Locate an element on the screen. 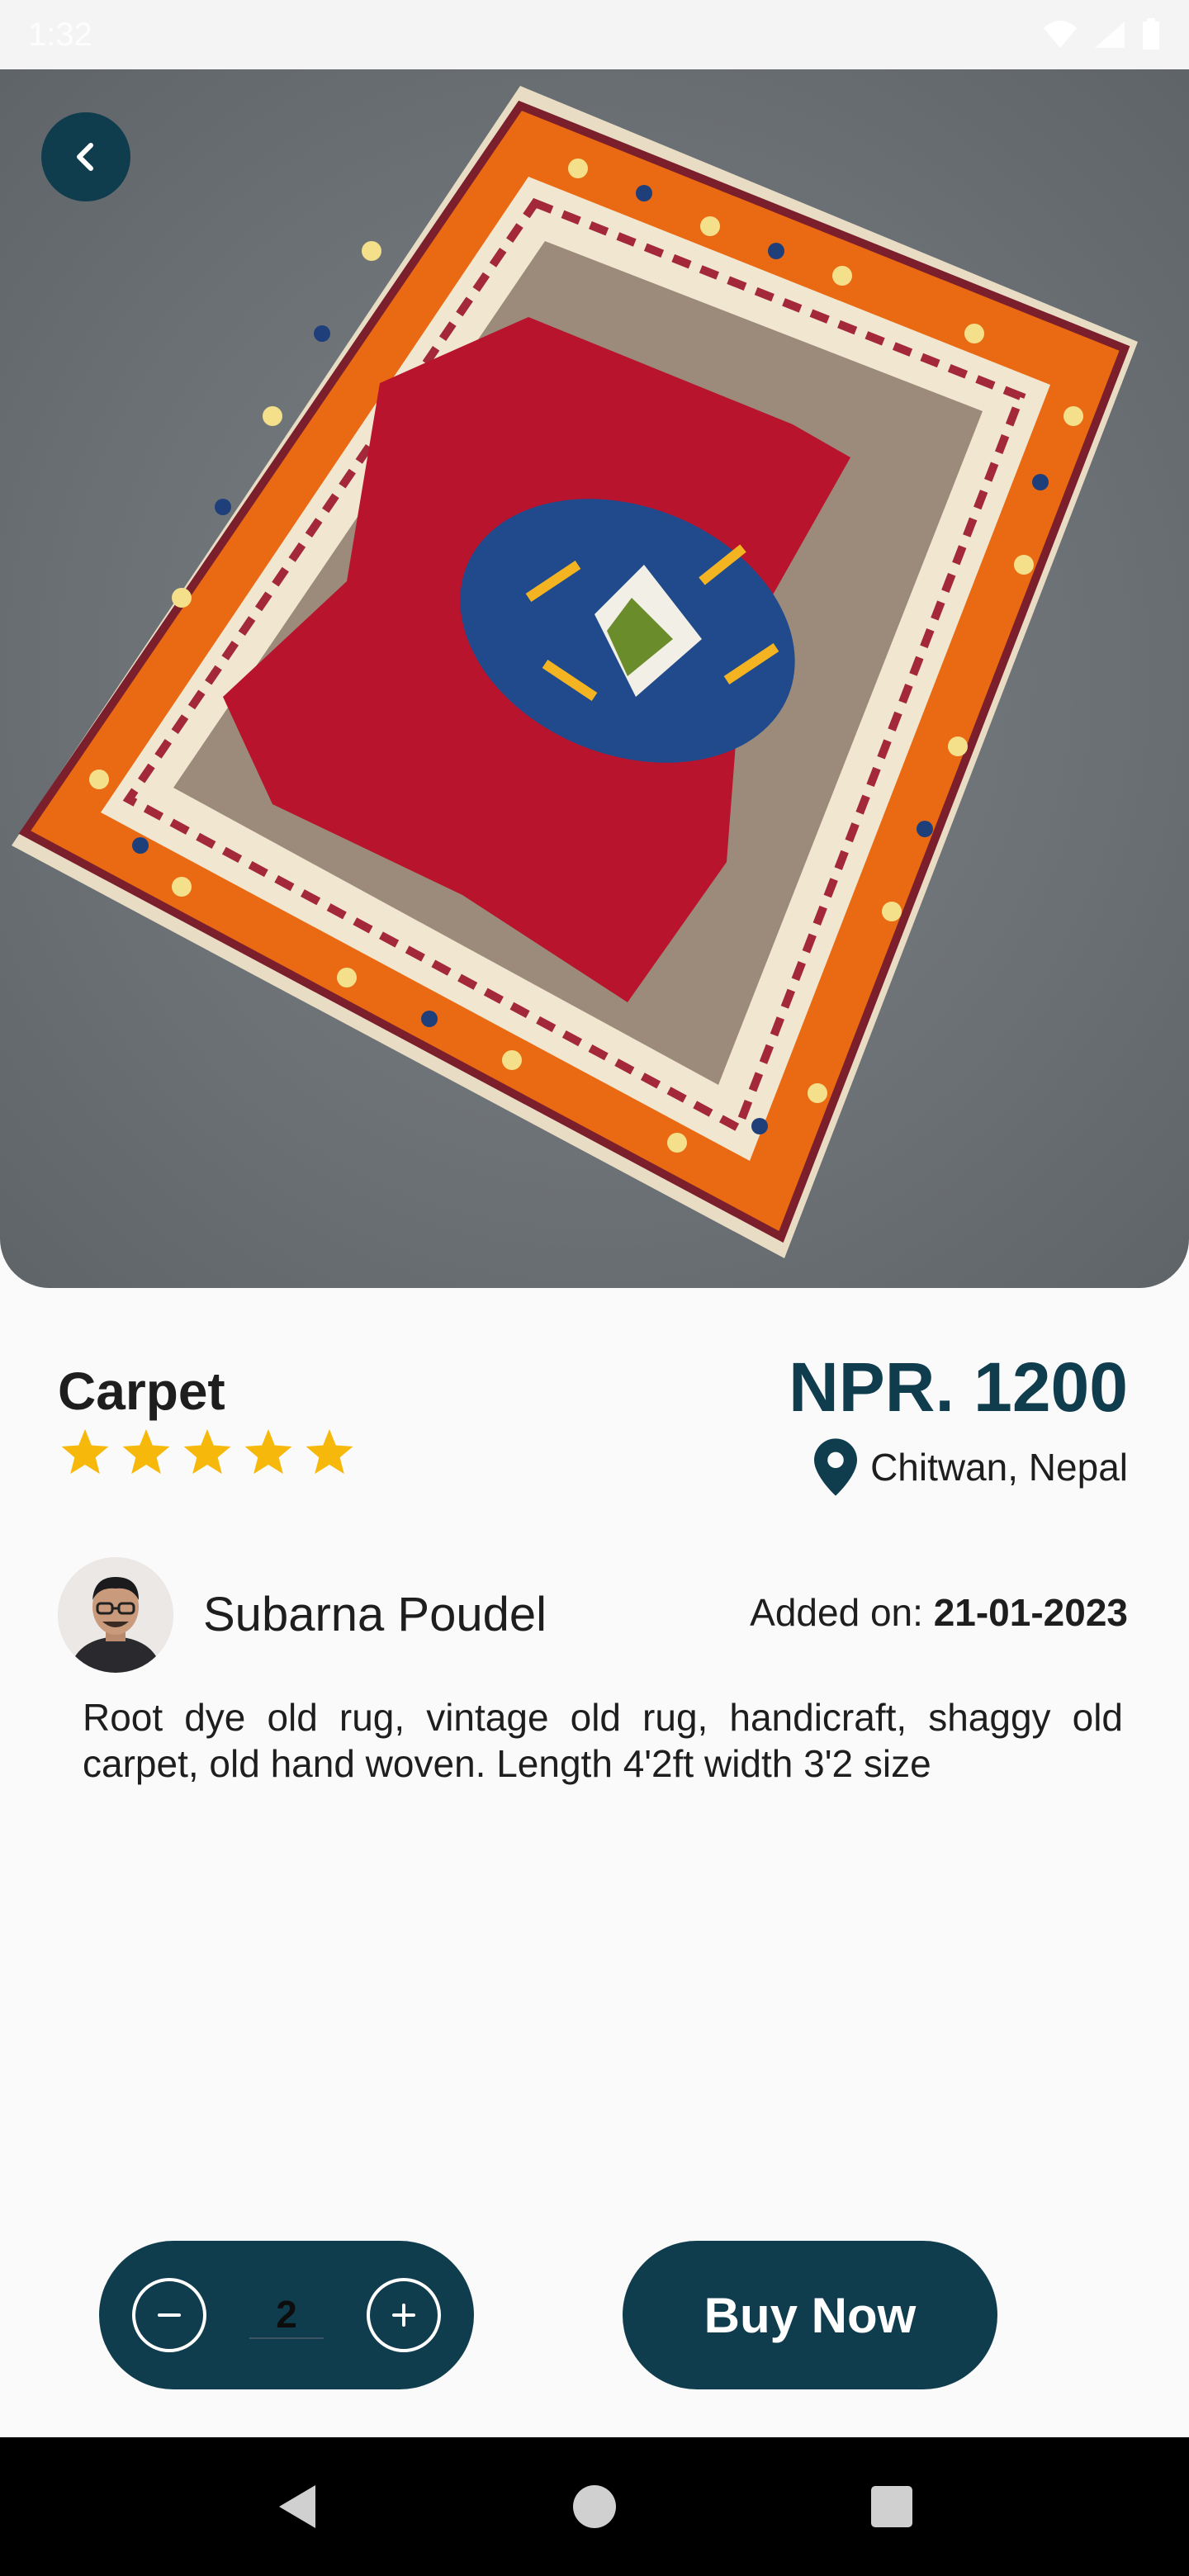 This screenshot has height=2576, width=1189. triangle-back-icon is located at coordinates (297, 2506).